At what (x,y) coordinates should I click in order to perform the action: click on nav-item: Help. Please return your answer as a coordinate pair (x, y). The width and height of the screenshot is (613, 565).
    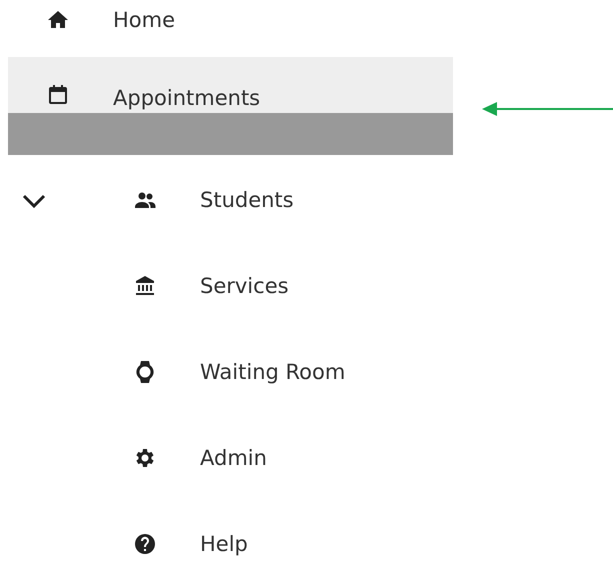
    Looking at the image, I should click on (306, 544).